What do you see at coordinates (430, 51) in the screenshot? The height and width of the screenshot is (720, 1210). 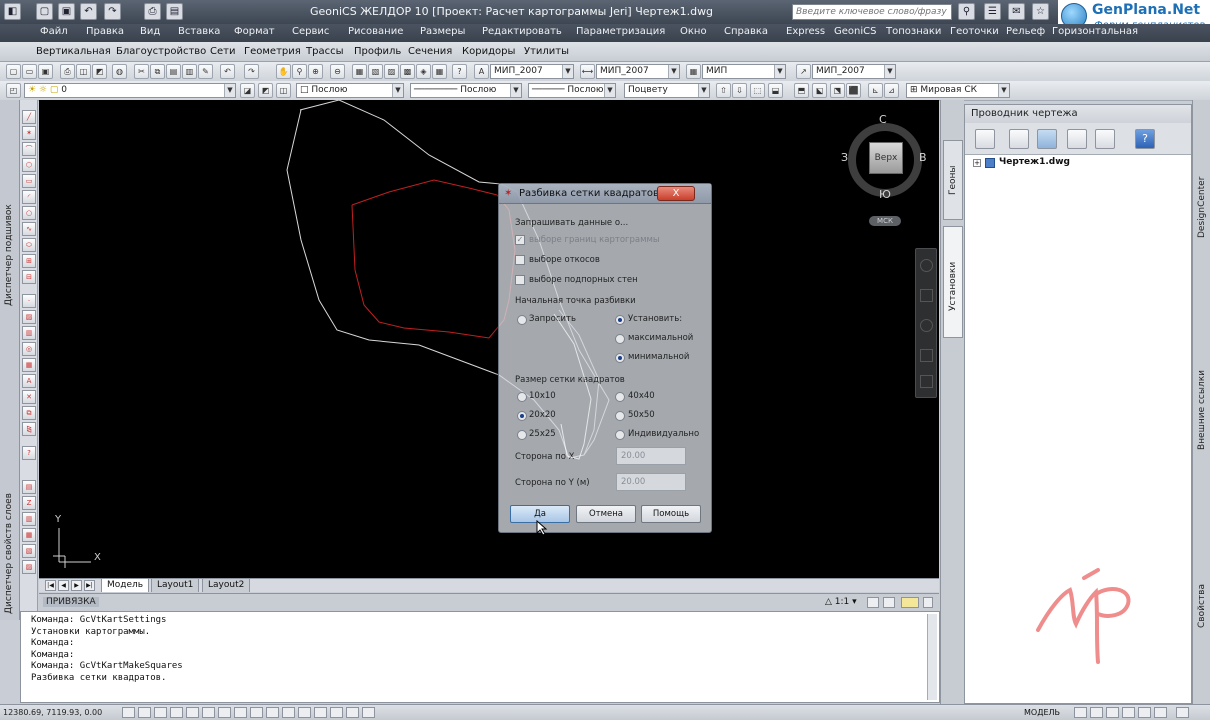 I see `menu-item-sections: Сечения` at bounding box center [430, 51].